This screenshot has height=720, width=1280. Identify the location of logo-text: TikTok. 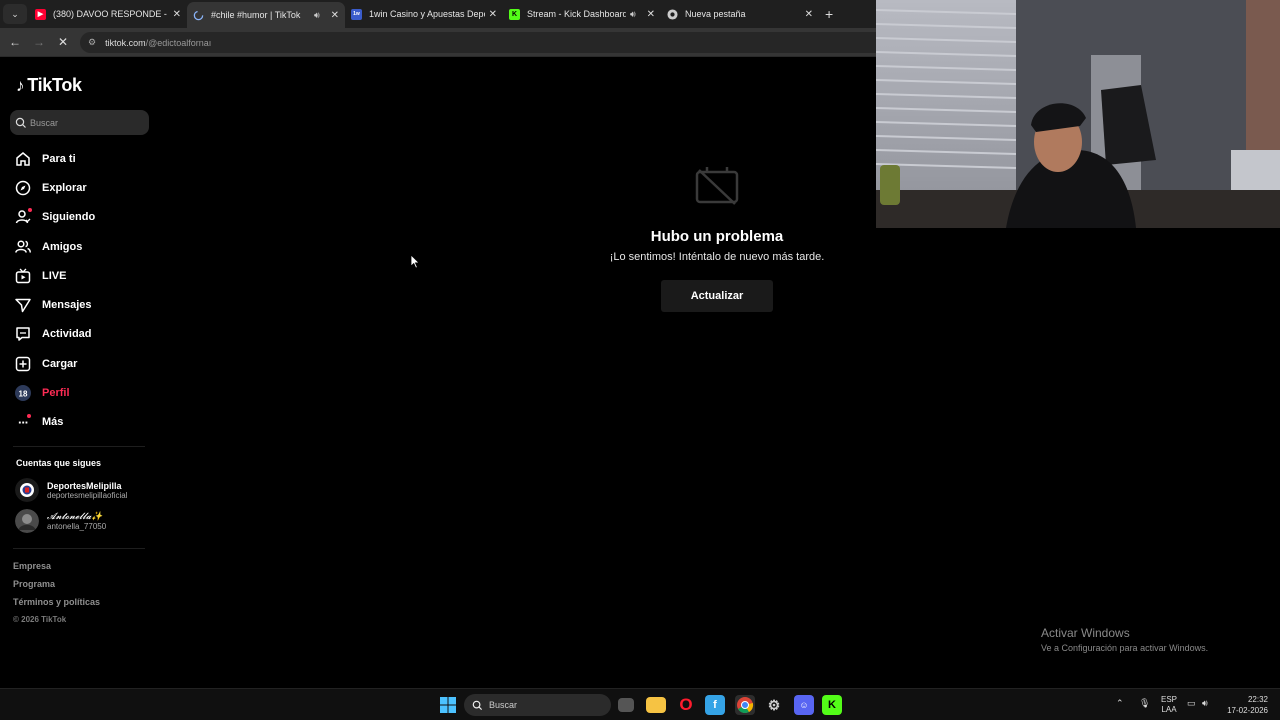
(54, 85).